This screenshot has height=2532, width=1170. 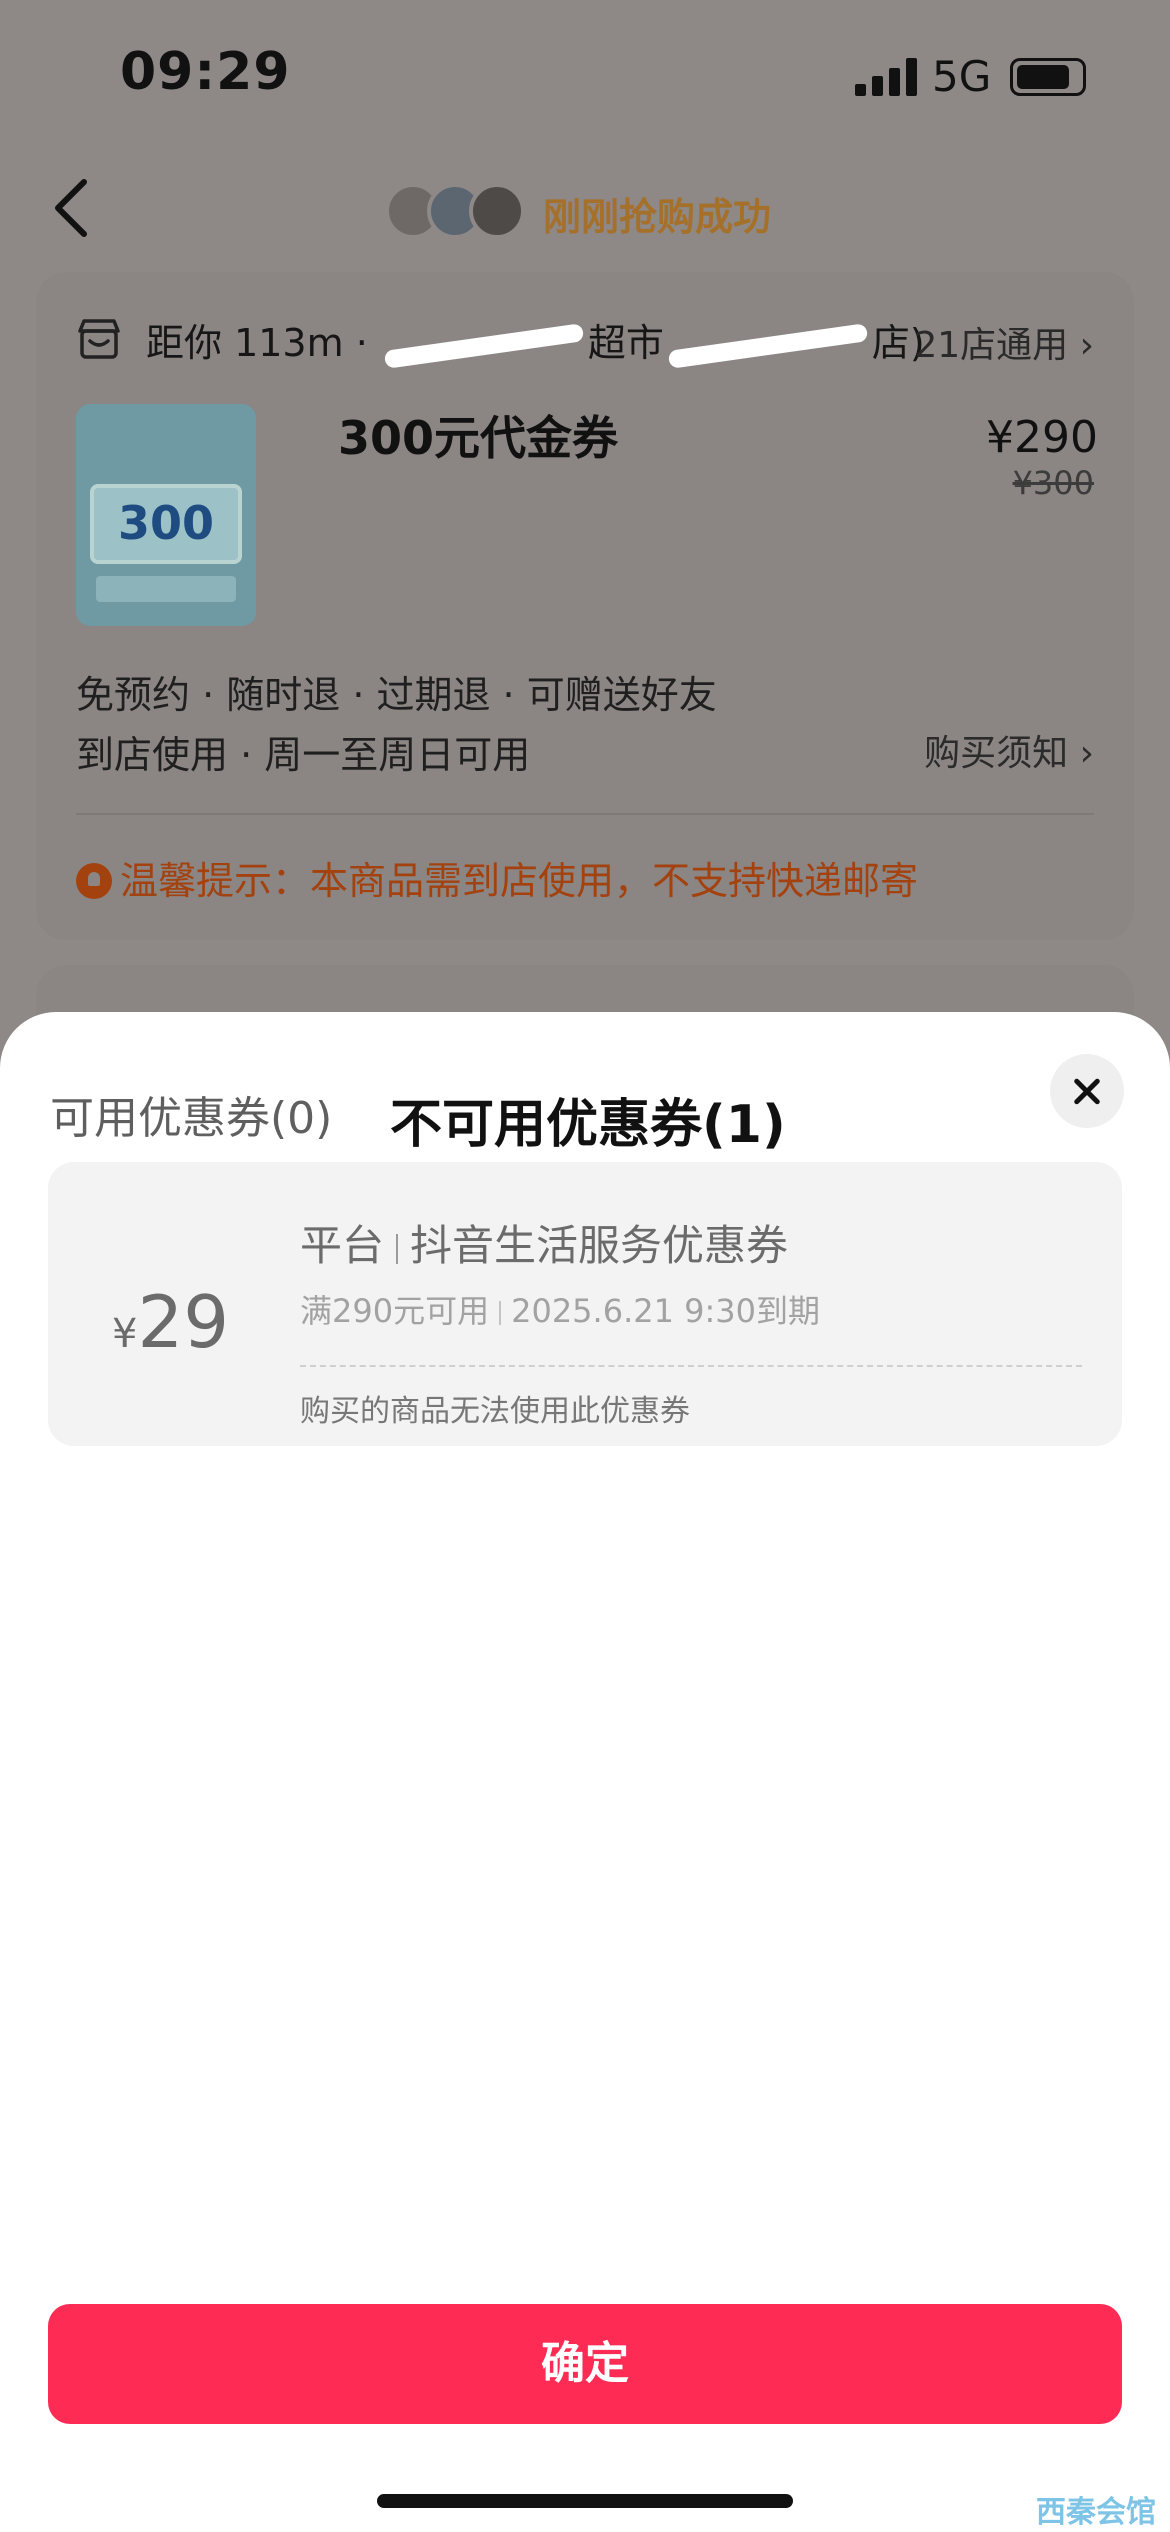 What do you see at coordinates (625, 343) in the screenshot?
I see `store-name: 超市` at bounding box center [625, 343].